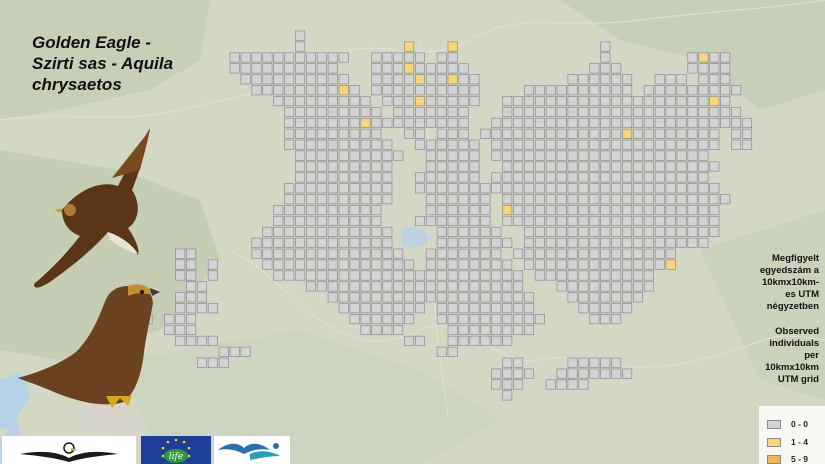 The width and height of the screenshot is (825, 464). I want to click on legend-en-line: UTM grid, so click(798, 379).